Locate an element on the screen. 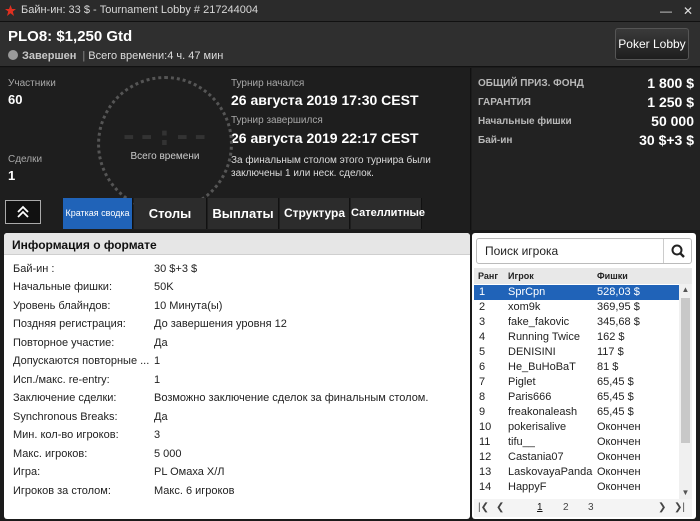 The width and height of the screenshot is (700, 521). tournament-status: Завершен | Всего времени:4 ч. 47 мин is located at coordinates (115, 56).